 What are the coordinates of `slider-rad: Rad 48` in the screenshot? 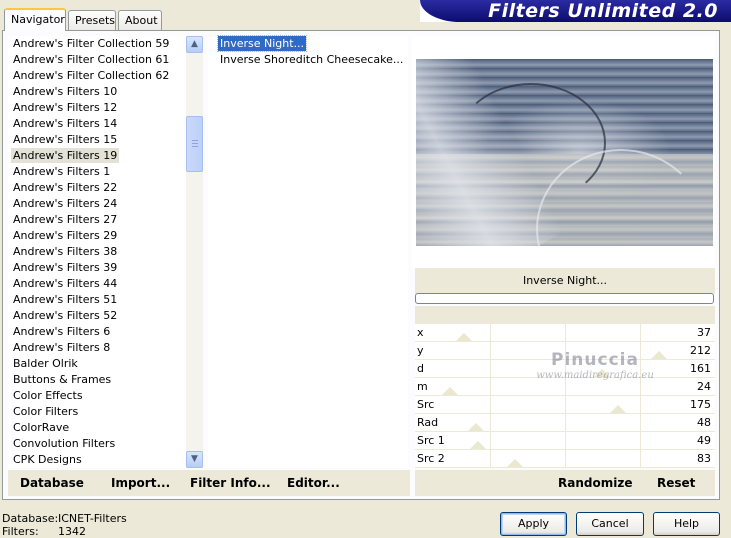 It's located at (565, 423).